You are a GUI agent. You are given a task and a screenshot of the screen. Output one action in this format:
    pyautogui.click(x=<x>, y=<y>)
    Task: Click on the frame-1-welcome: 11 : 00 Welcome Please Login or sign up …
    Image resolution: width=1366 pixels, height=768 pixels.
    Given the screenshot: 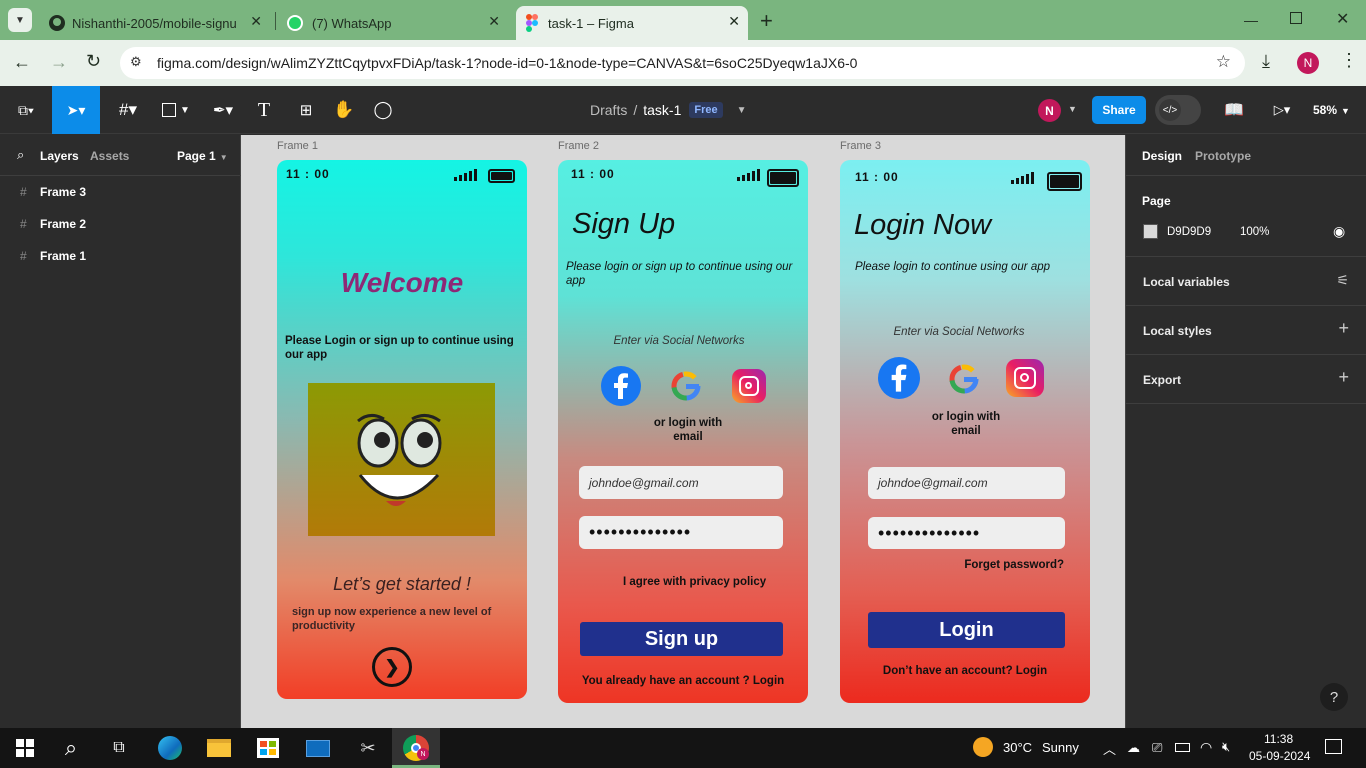 What is the action you would take?
    pyautogui.click(x=402, y=429)
    